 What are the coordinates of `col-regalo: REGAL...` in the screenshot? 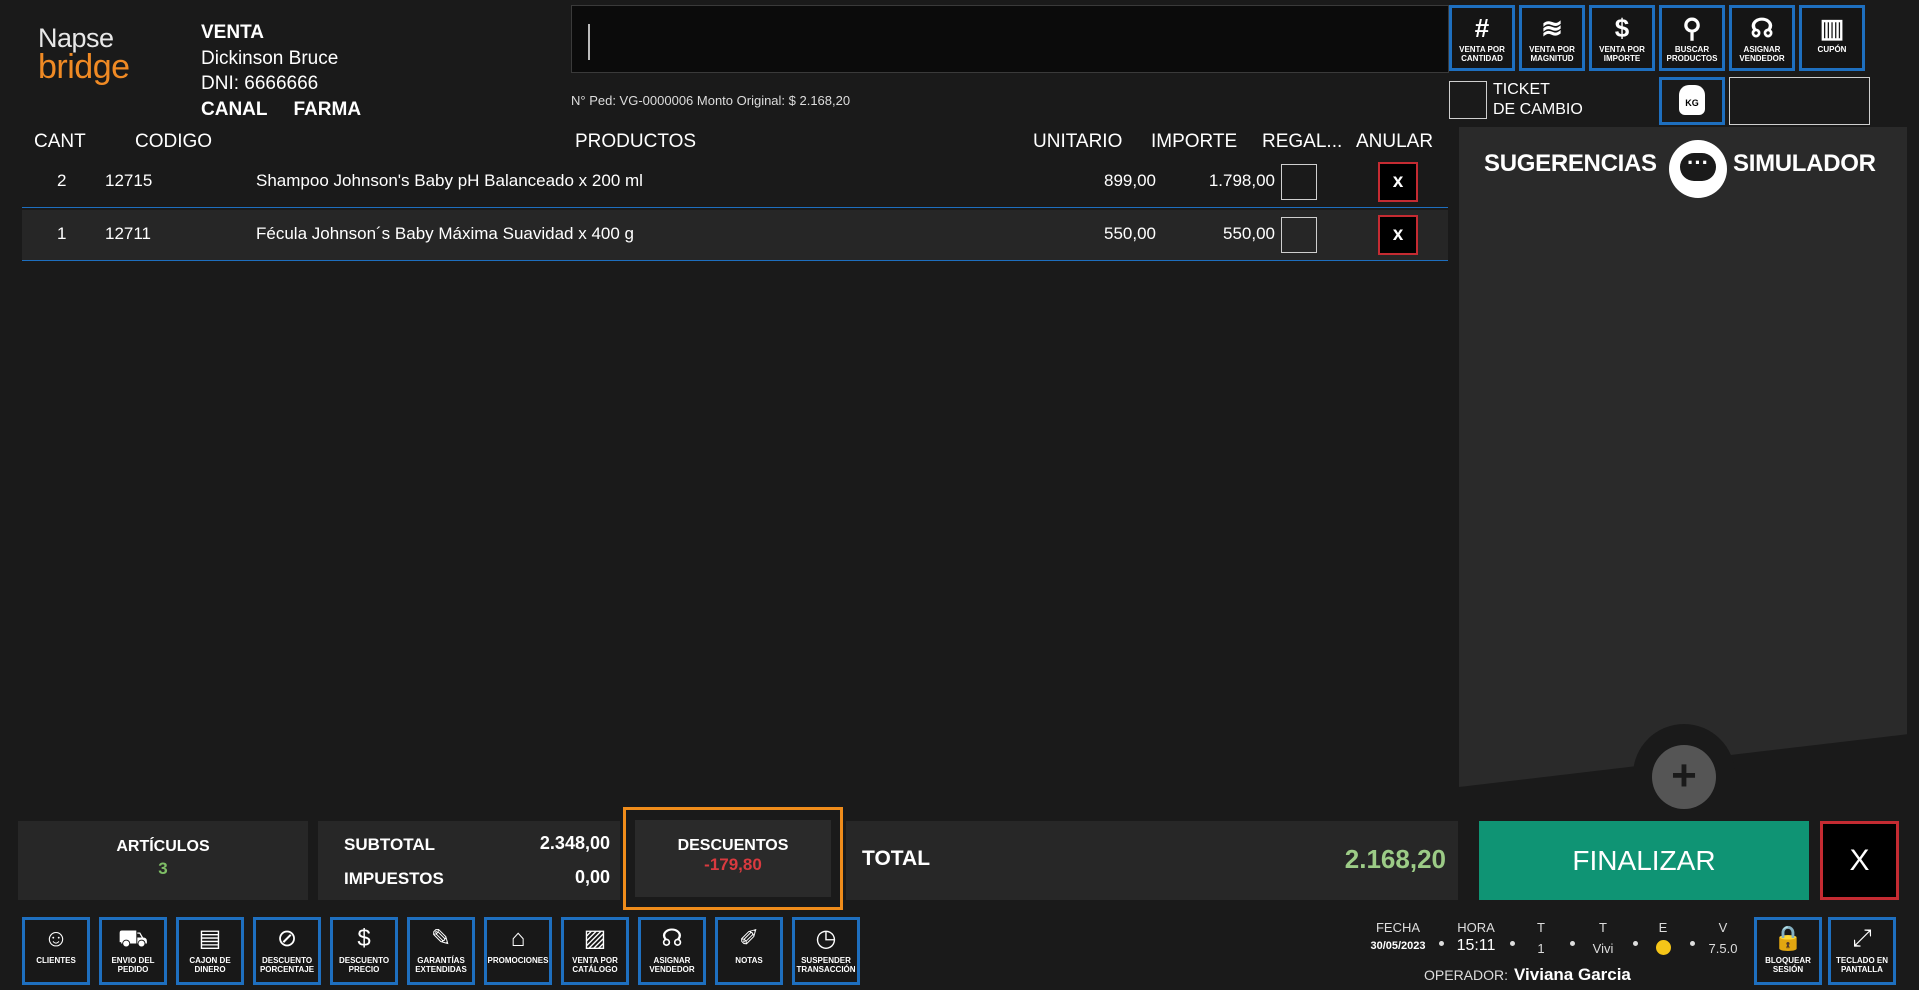 It's located at (1302, 141).